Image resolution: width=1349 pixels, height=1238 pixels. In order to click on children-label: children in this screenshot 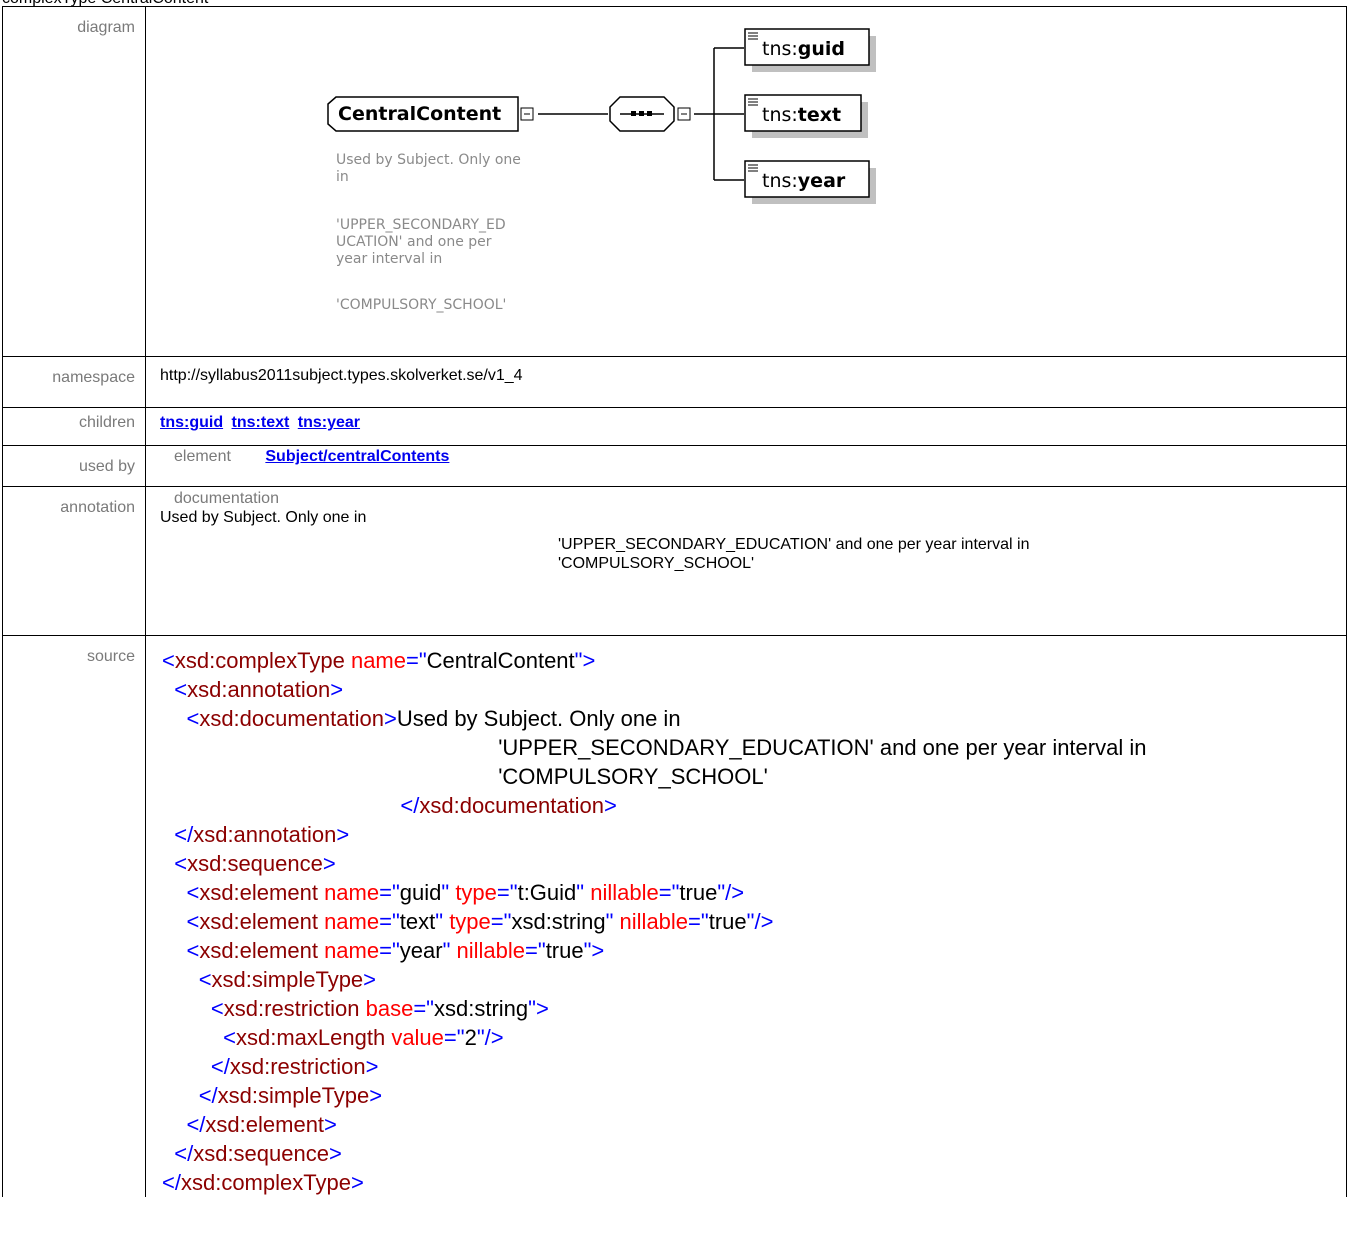, I will do `click(74, 426)`.